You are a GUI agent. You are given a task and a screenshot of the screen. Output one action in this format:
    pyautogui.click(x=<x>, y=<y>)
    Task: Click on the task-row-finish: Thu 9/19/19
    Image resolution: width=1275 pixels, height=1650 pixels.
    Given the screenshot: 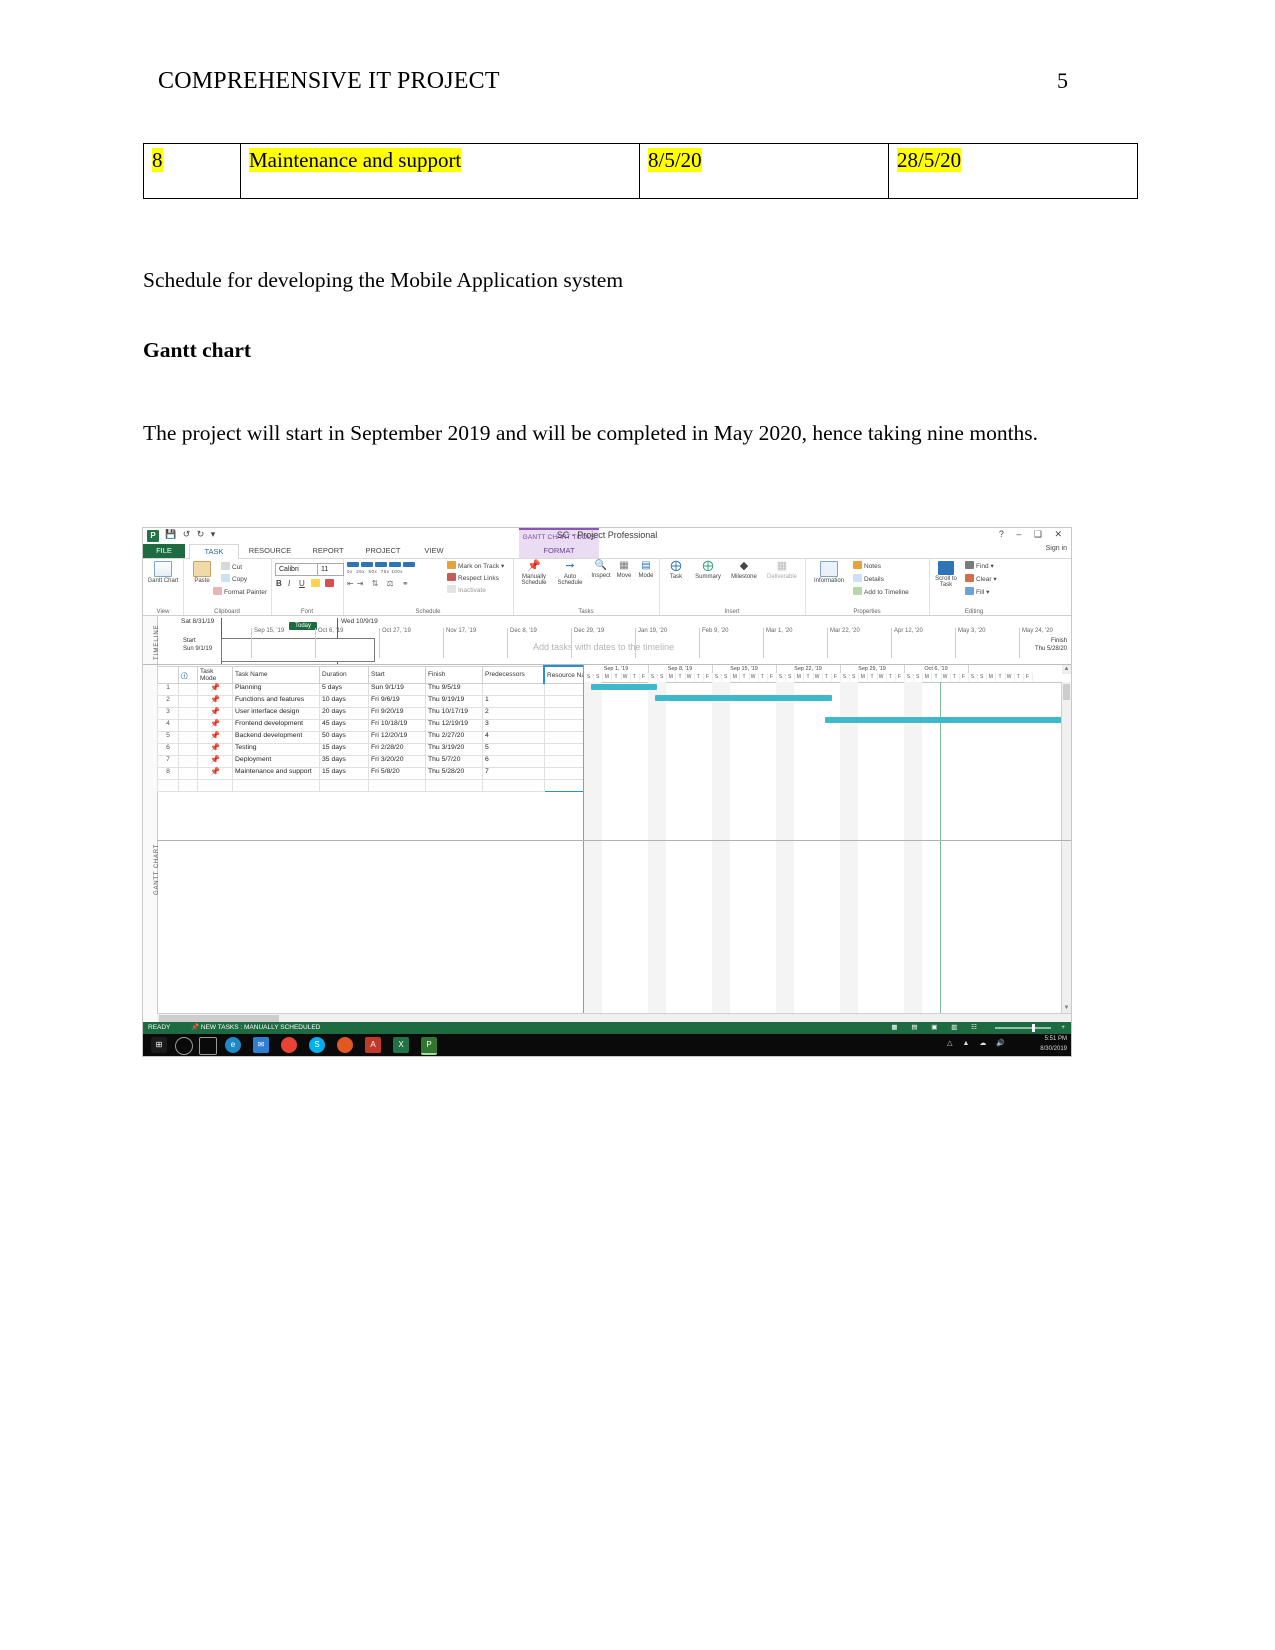 What is the action you would take?
    pyautogui.click(x=454, y=701)
    